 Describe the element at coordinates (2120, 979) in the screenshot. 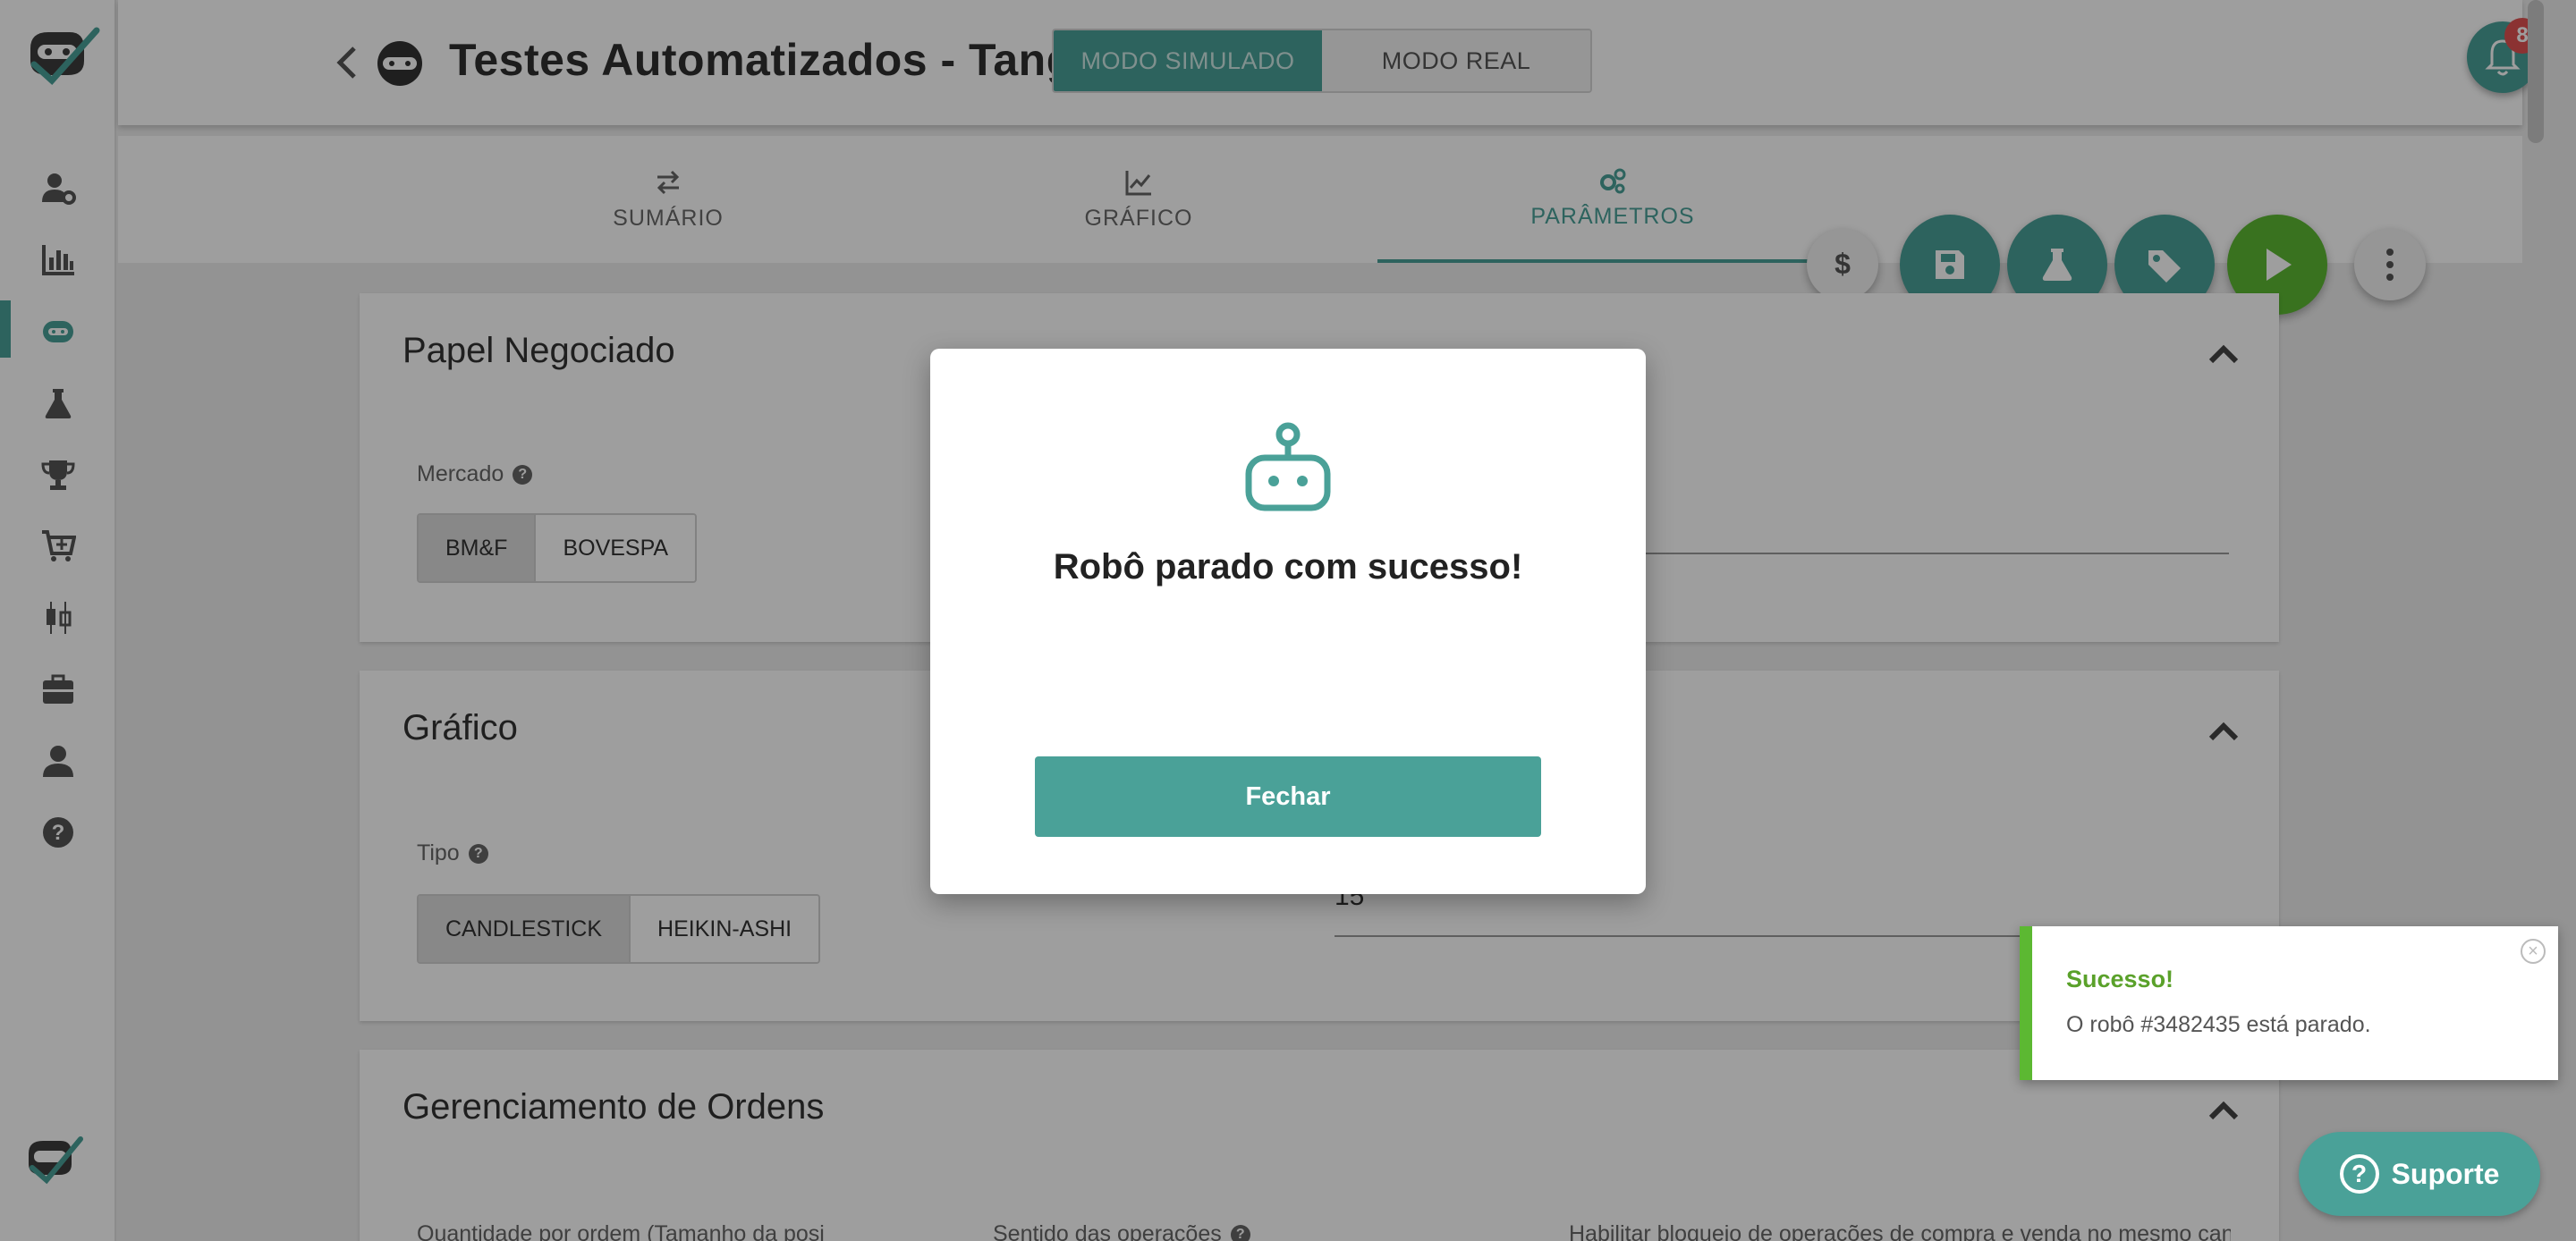

I see `toast-title: Sucesso!` at that location.